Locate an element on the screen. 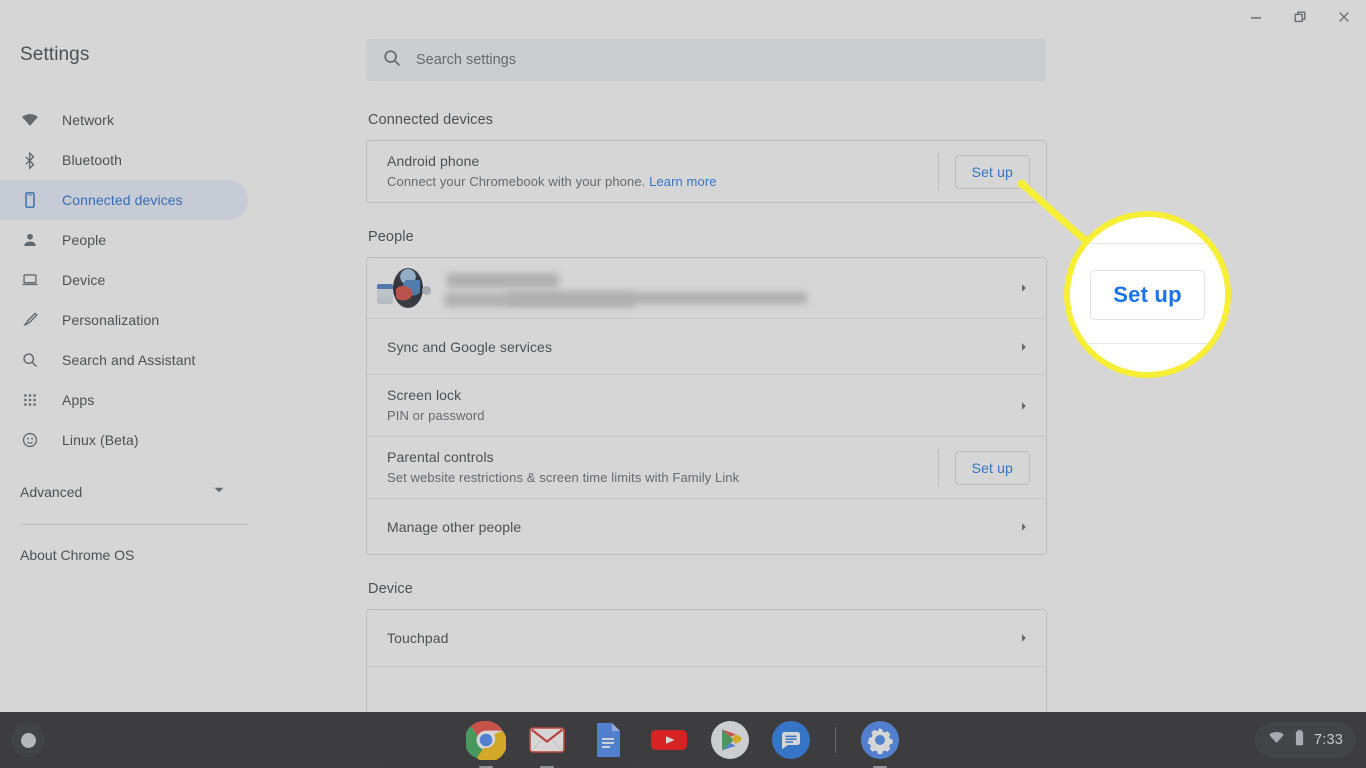 This screenshot has width=1366, height=768. sidebar-item-connected-devices: Connected devices is located at coordinates (124, 200).